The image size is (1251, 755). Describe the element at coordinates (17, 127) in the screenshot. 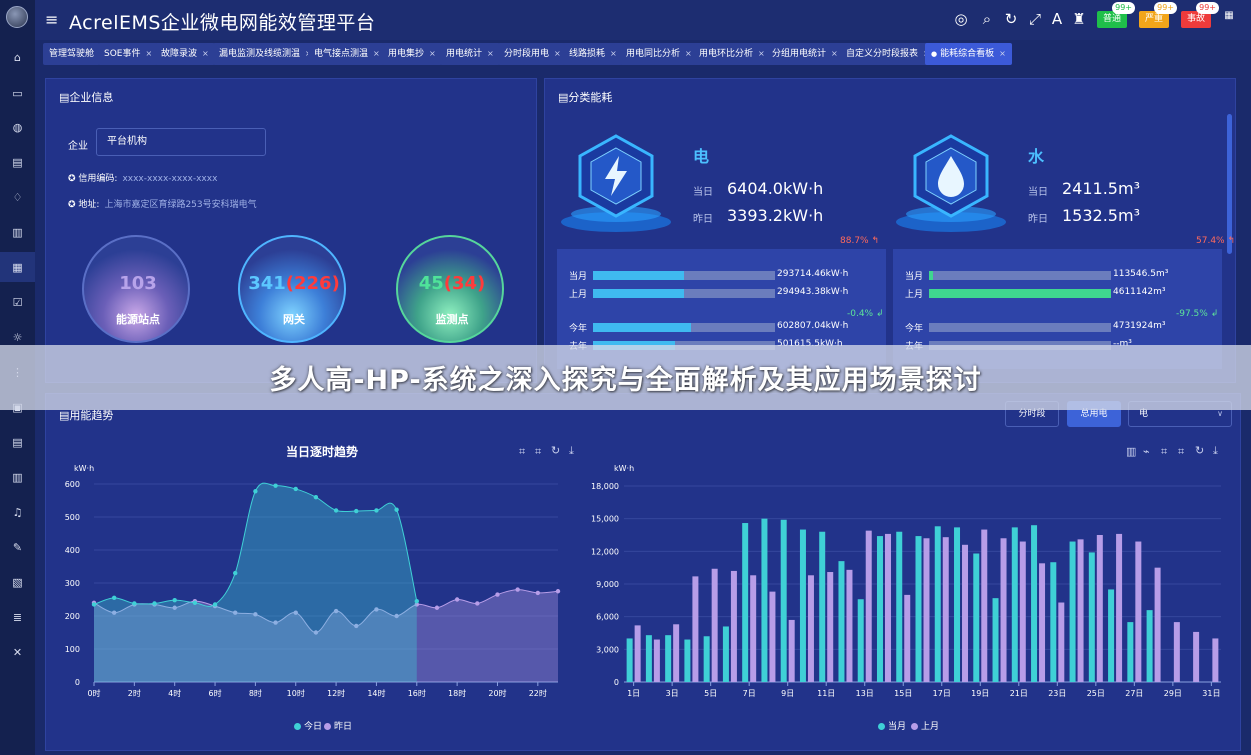

I see `globe-icon: ◍` at that location.